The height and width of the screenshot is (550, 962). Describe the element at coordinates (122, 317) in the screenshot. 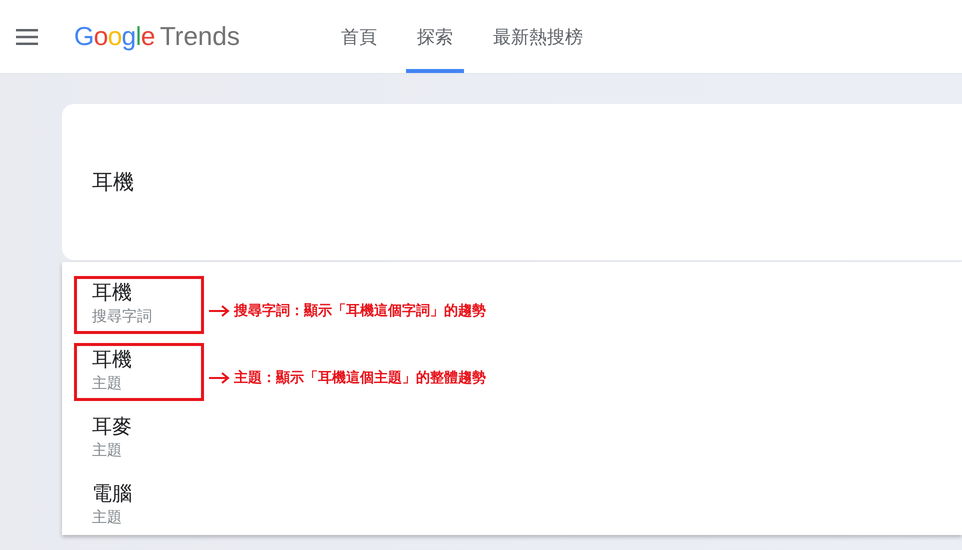

I see `suggestion-type: 搜尋字詞` at that location.